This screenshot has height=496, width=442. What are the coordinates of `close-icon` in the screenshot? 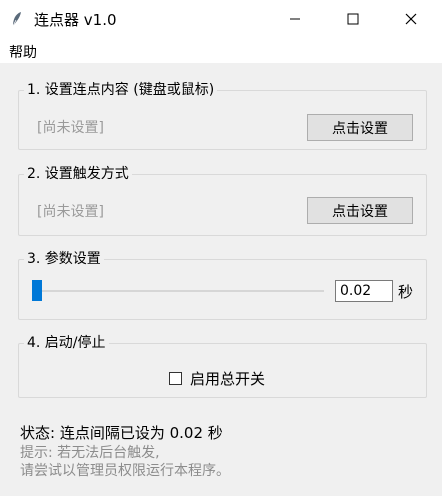 It's located at (411, 19).